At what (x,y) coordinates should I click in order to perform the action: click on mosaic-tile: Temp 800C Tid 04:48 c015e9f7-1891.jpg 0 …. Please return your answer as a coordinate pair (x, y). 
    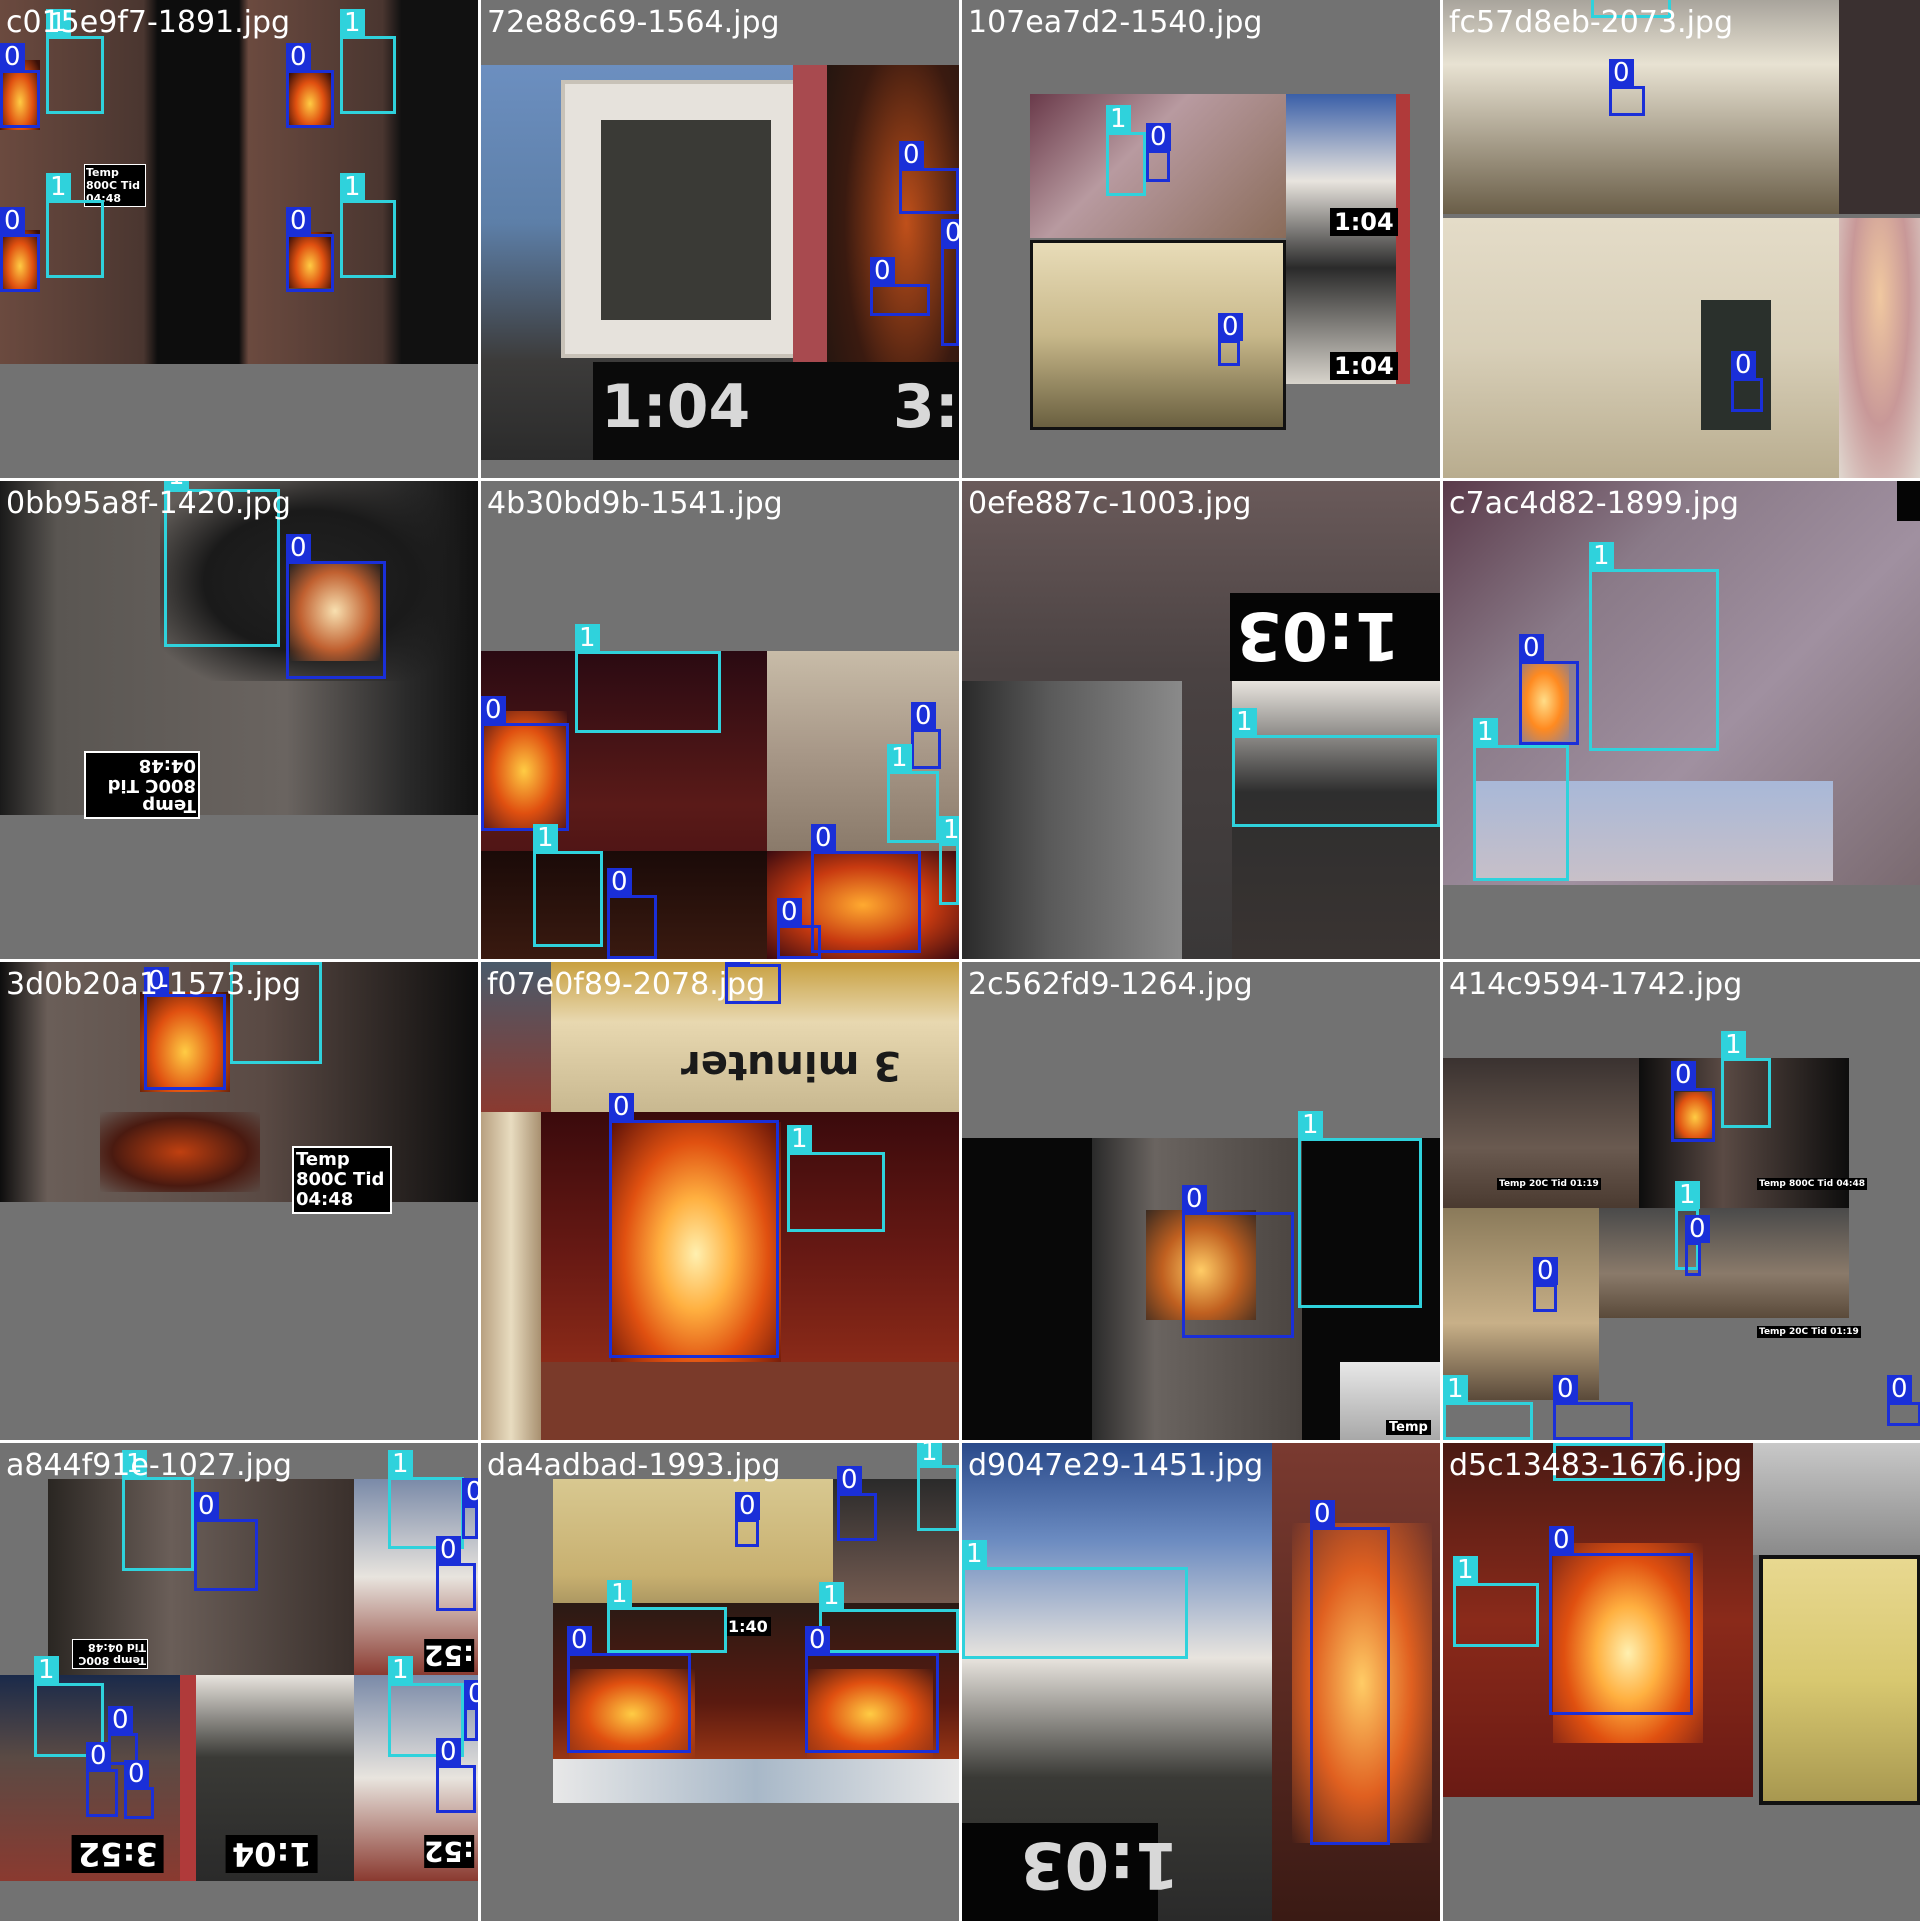
    Looking at the image, I should click on (239, 239).